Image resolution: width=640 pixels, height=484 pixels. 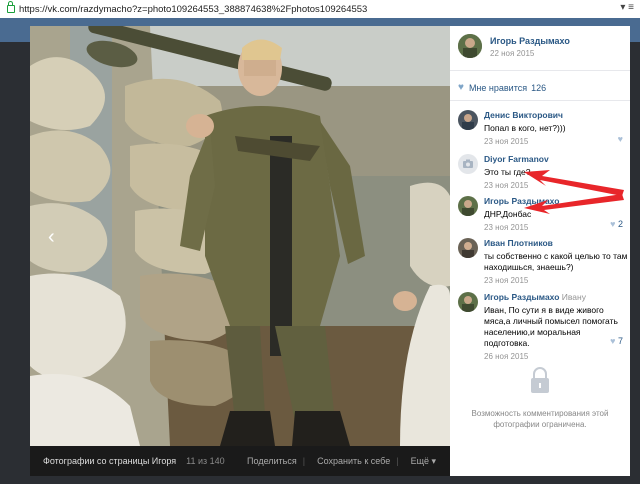 I want to click on like-button: ♥ Мне нравится 126, so click(x=502, y=87).